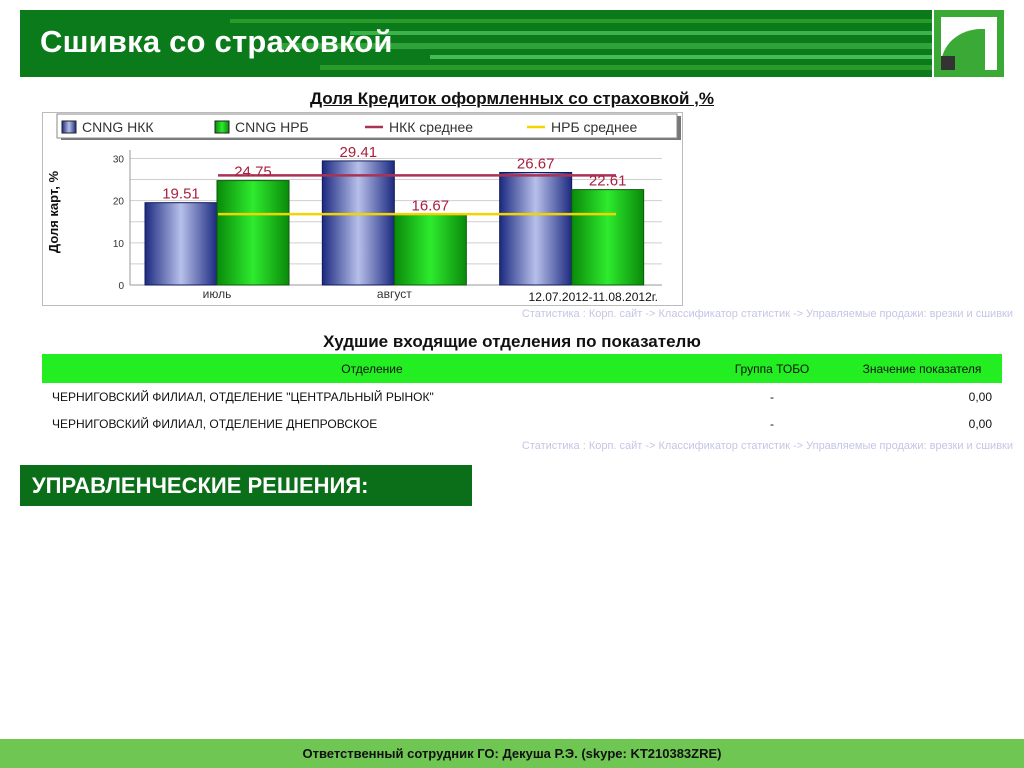 This screenshot has height=768, width=1024. I want to click on legend-label-nkk-avg: НКК среднее, so click(431, 127).